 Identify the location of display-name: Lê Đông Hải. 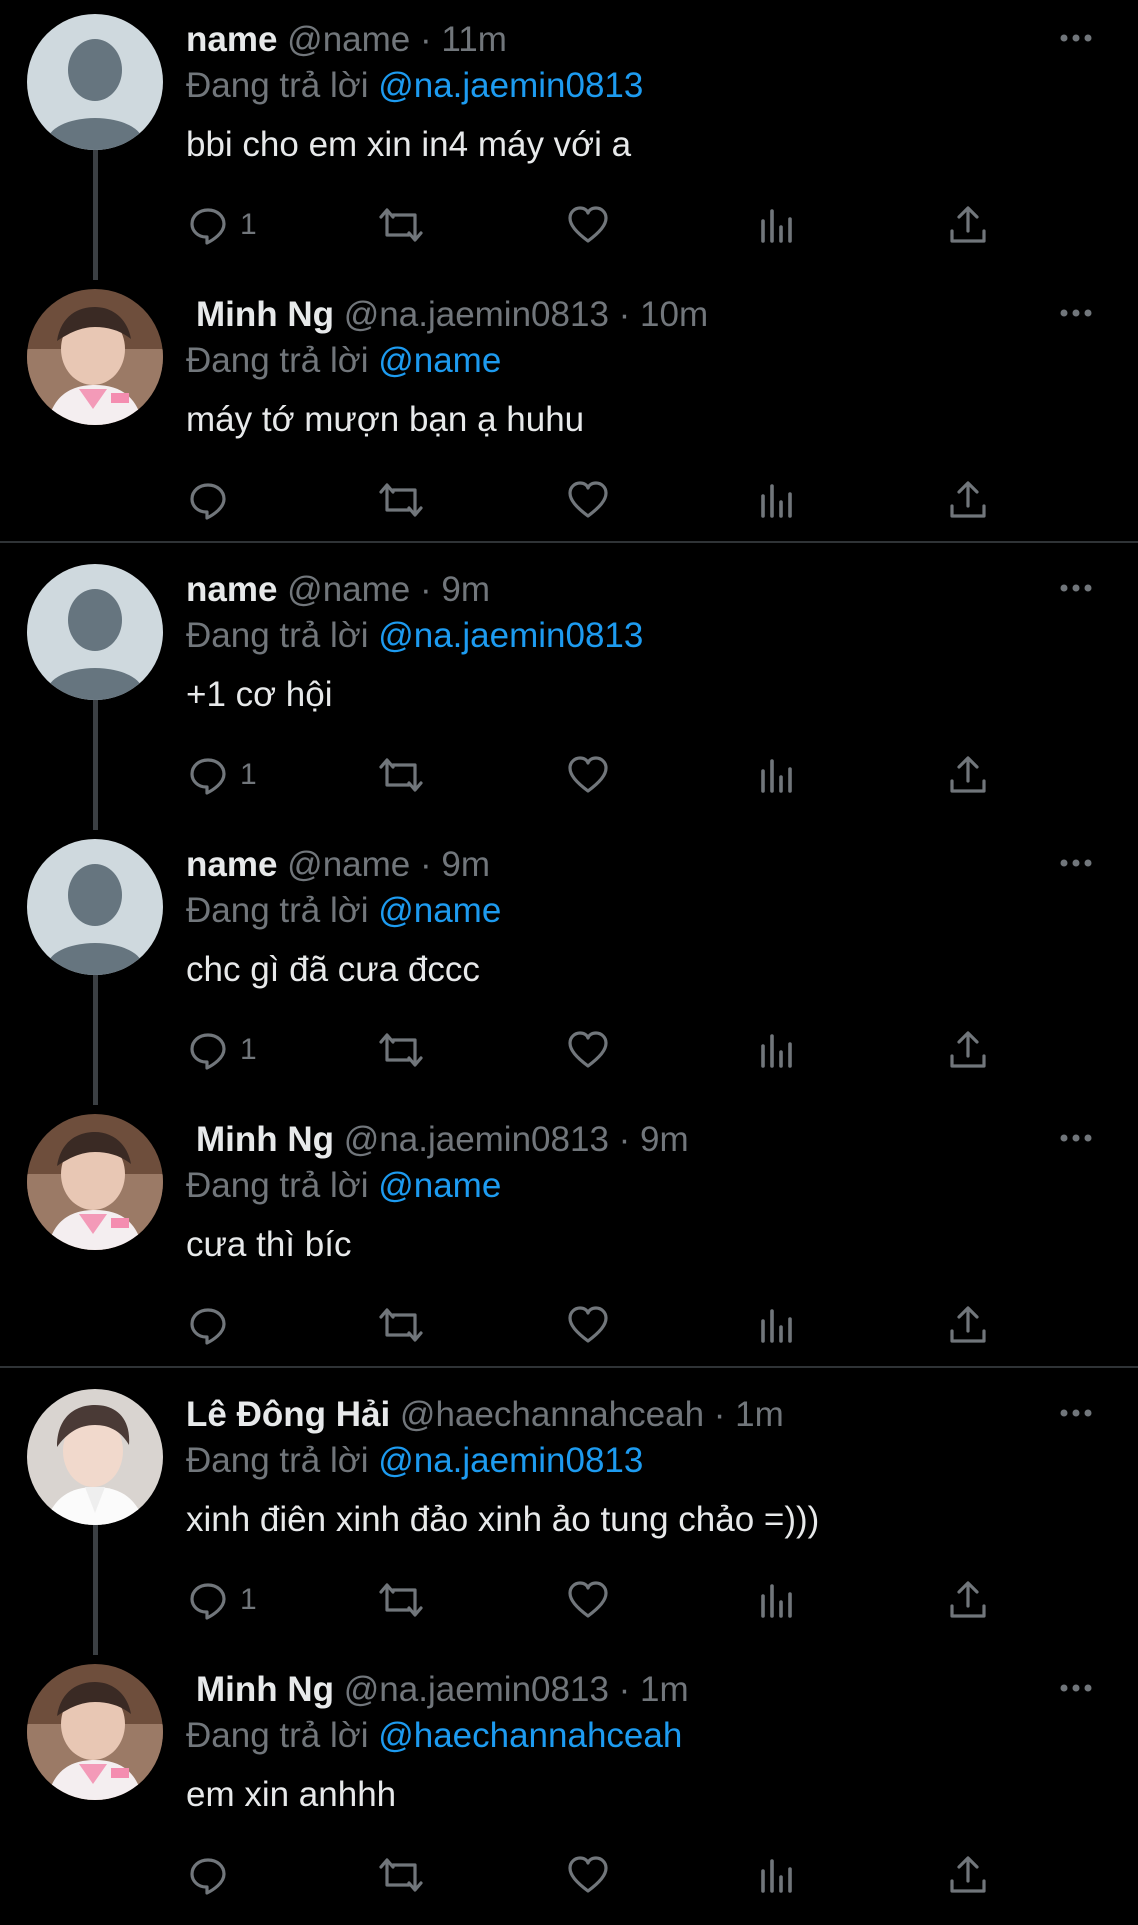
(288, 1414).